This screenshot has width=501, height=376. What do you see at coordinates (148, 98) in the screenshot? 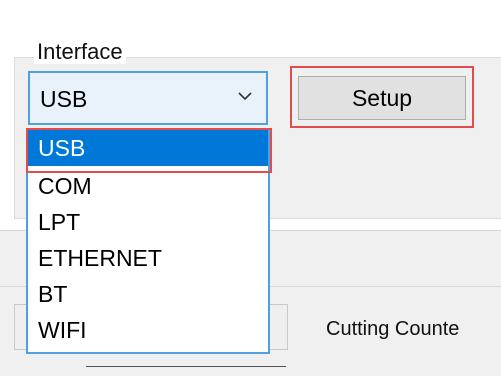
I see `interface-combobox: USB` at bounding box center [148, 98].